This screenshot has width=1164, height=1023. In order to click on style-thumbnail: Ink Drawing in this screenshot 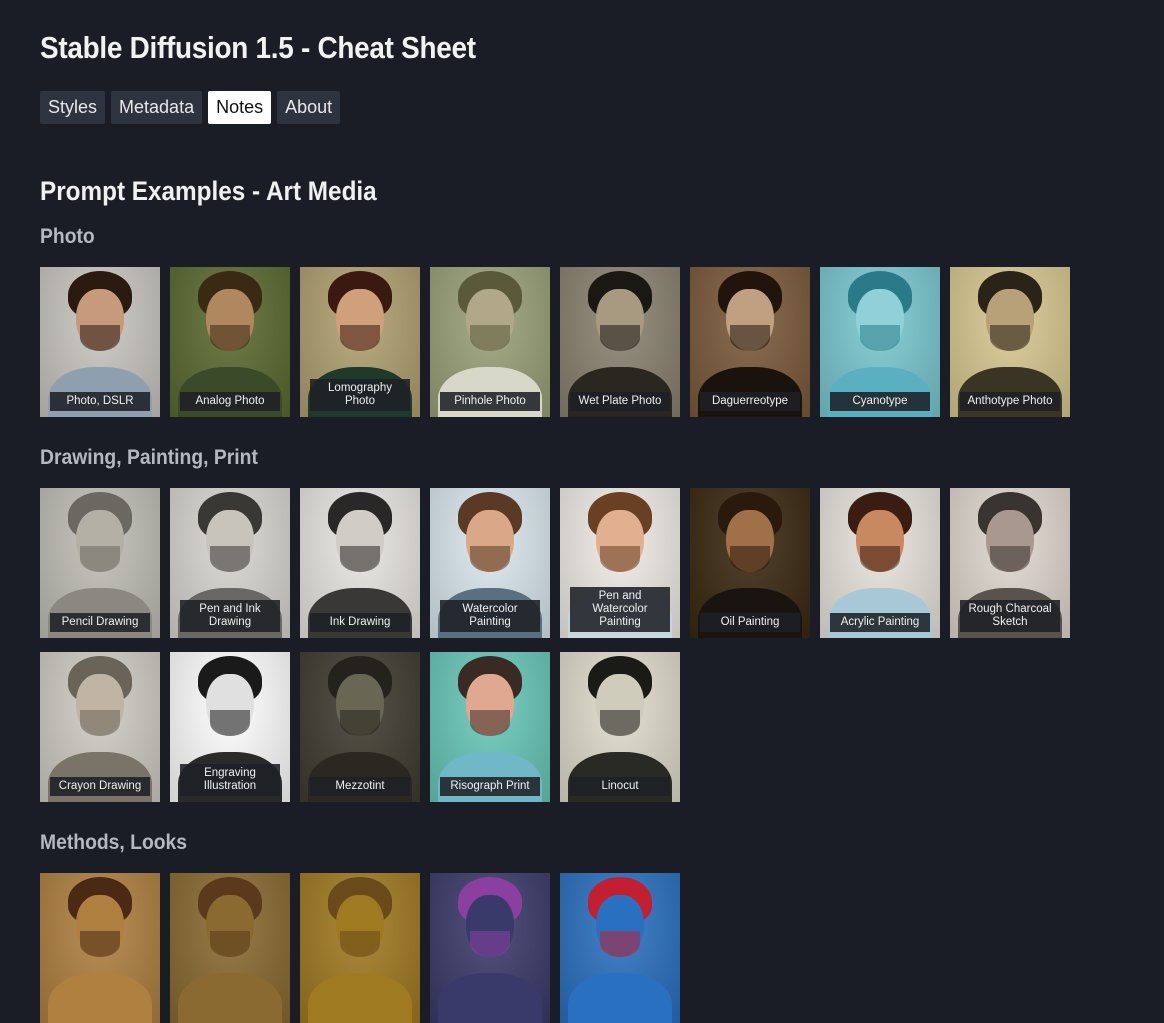, I will do `click(360, 563)`.